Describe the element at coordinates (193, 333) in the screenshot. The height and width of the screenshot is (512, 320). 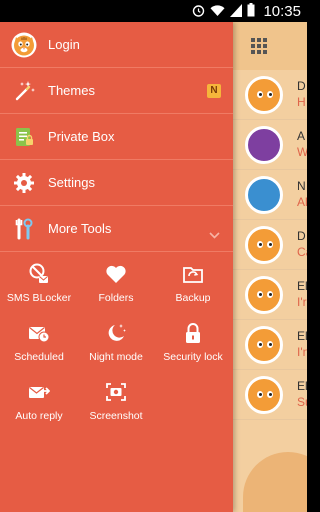
I see `lock-icon` at that location.